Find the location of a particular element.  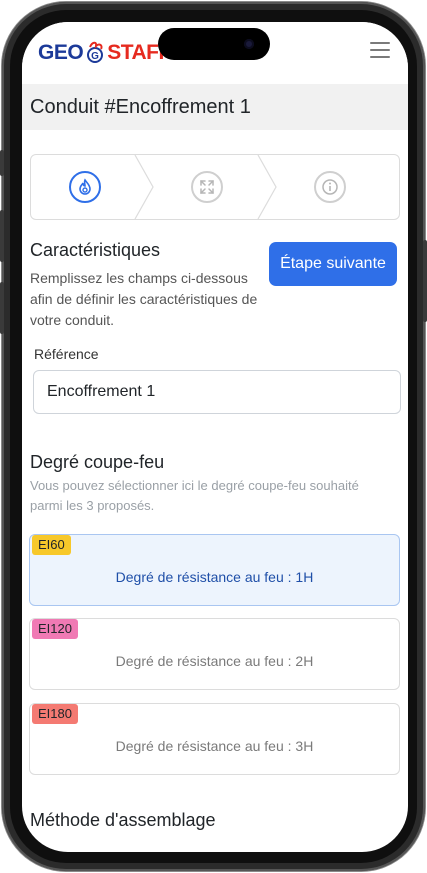

rating-label: Degré de résistance au feu : 1H is located at coordinates (214, 577).